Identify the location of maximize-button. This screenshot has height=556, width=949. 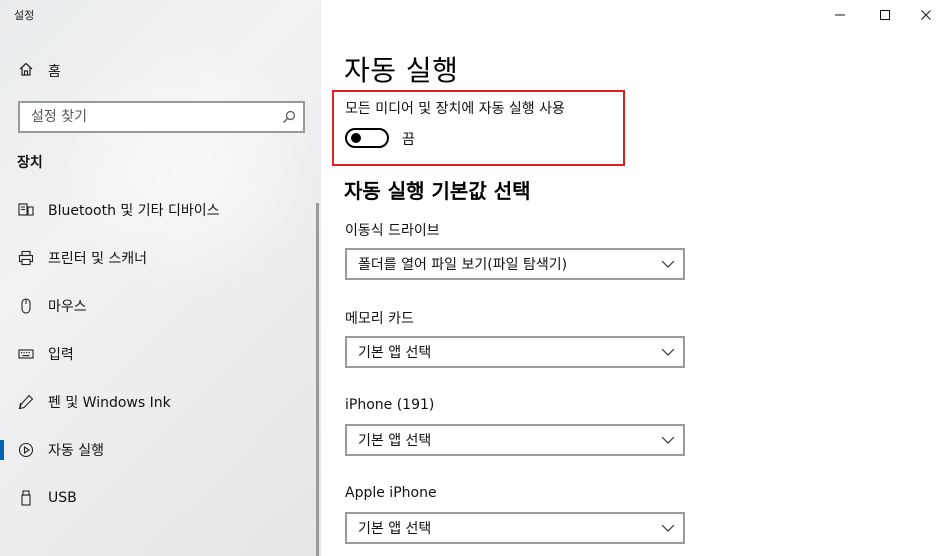
(885, 15).